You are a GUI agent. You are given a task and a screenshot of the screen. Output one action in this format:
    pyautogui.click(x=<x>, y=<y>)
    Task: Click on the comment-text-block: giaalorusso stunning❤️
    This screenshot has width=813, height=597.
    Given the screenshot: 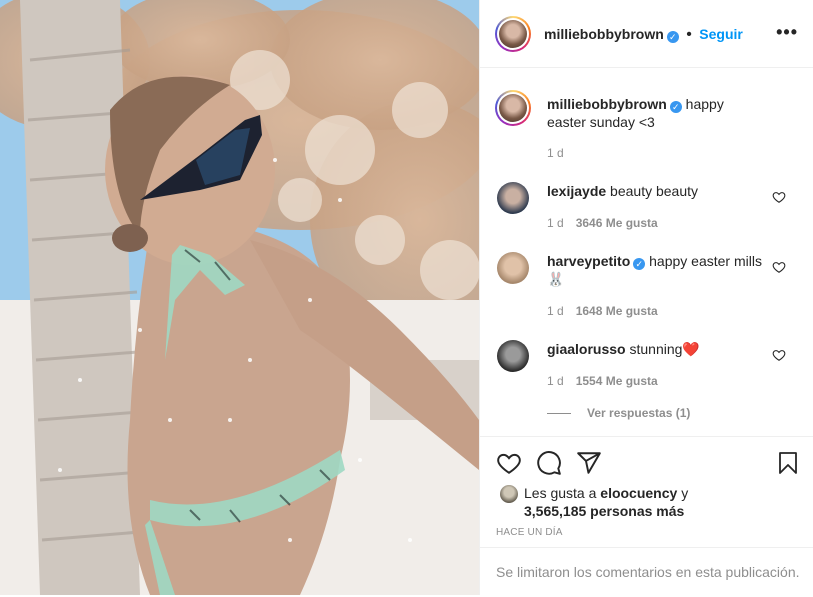 What is the action you would take?
    pyautogui.click(x=654, y=349)
    